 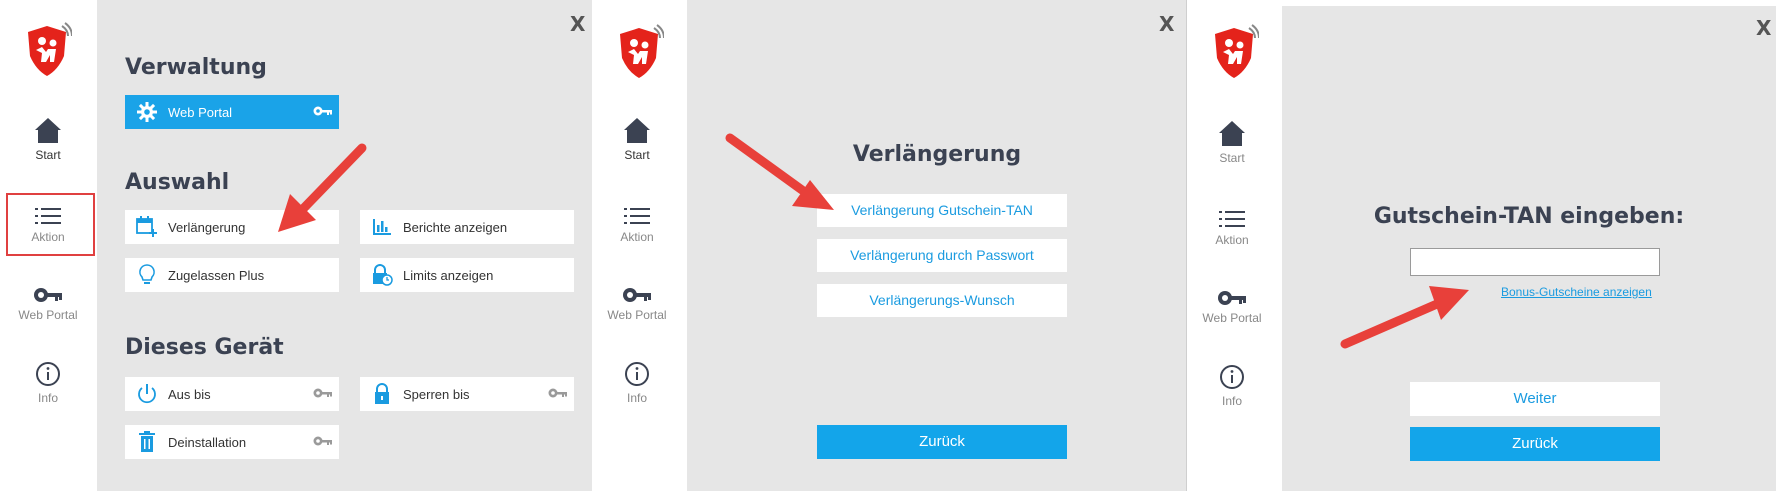 What do you see at coordinates (455, 227) in the screenshot?
I see `tile-berichte-anzeigen-label: Berichte anzeigen` at bounding box center [455, 227].